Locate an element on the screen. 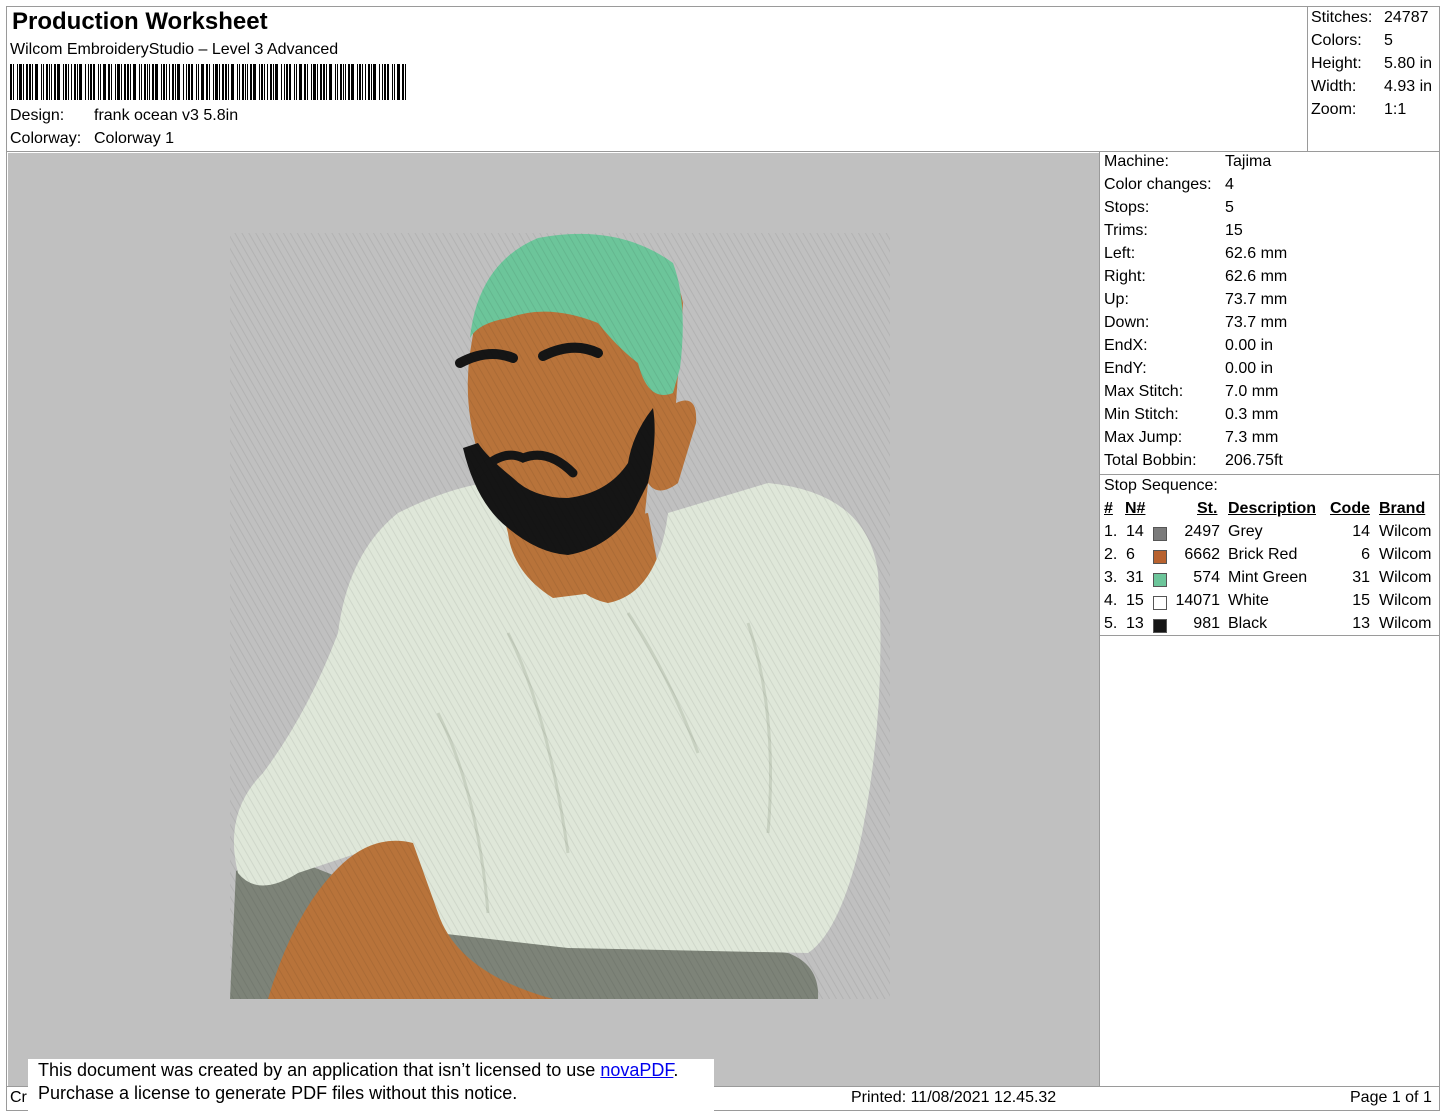 Image resolution: width=1445 pixels, height=1117 pixels. novapdf-link: novaPDF is located at coordinates (636, 1070).